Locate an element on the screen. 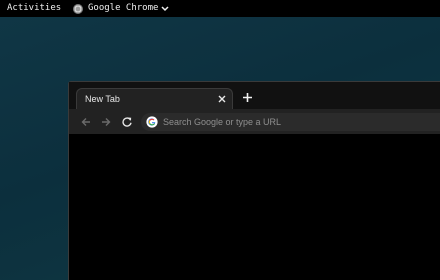 Image resolution: width=440 pixels, height=280 pixels. close-icon is located at coordinates (222, 99).